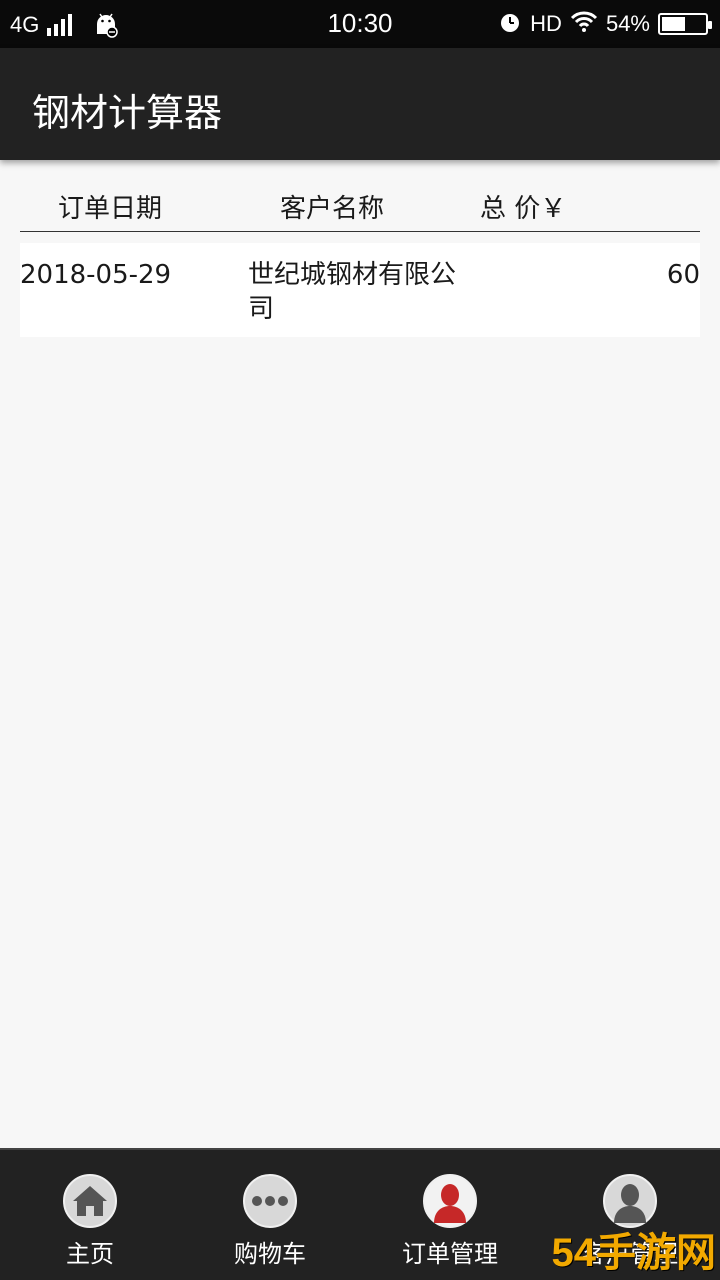 This screenshot has height=1280, width=720. Describe the element at coordinates (110, 209) in the screenshot. I see `header-order-date: 订单日期` at that location.